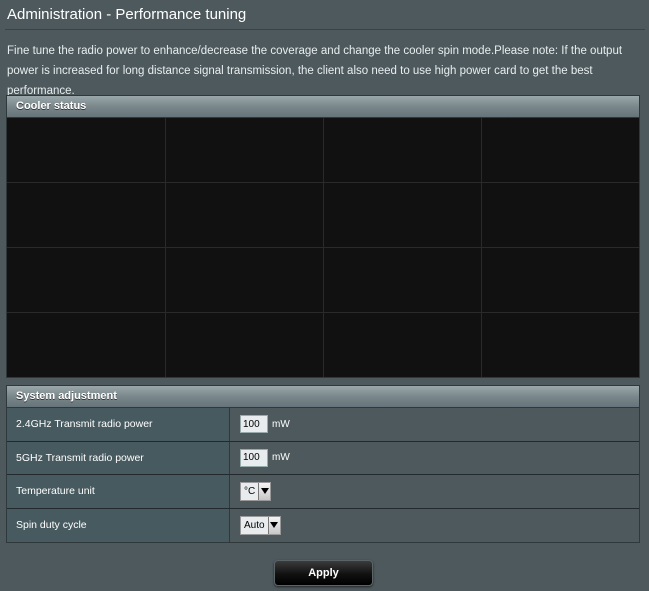  Describe the element at coordinates (323, 396) in the screenshot. I see `system-adjustment-header: System adjustment` at that location.